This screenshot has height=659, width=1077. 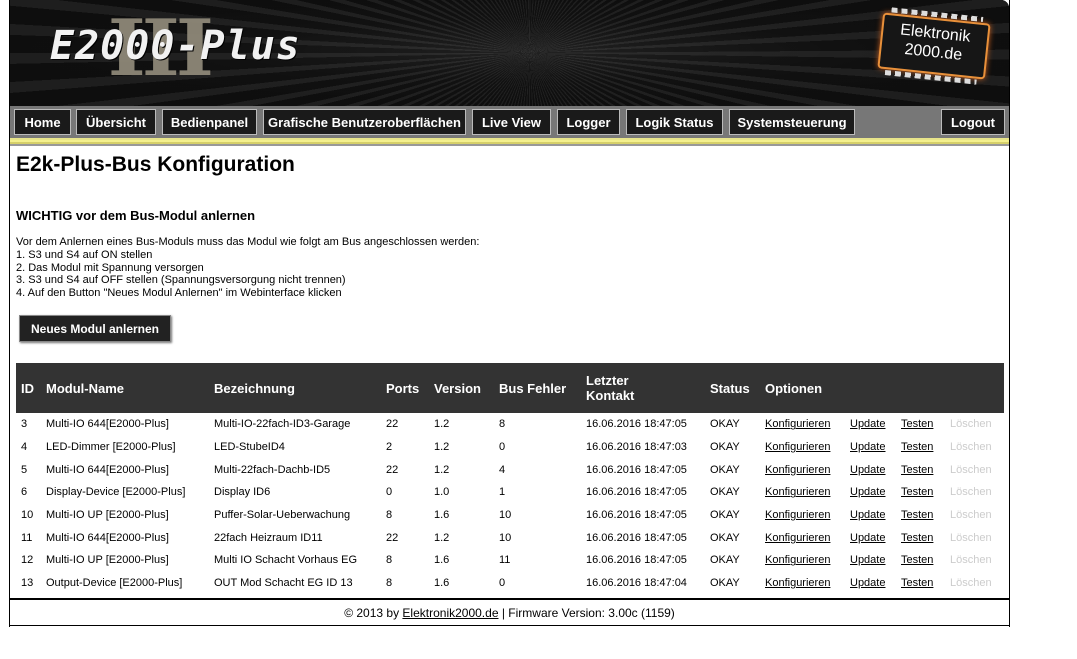 What do you see at coordinates (792, 122) in the screenshot?
I see `nav-system-control: Systemsteuerung` at bounding box center [792, 122].